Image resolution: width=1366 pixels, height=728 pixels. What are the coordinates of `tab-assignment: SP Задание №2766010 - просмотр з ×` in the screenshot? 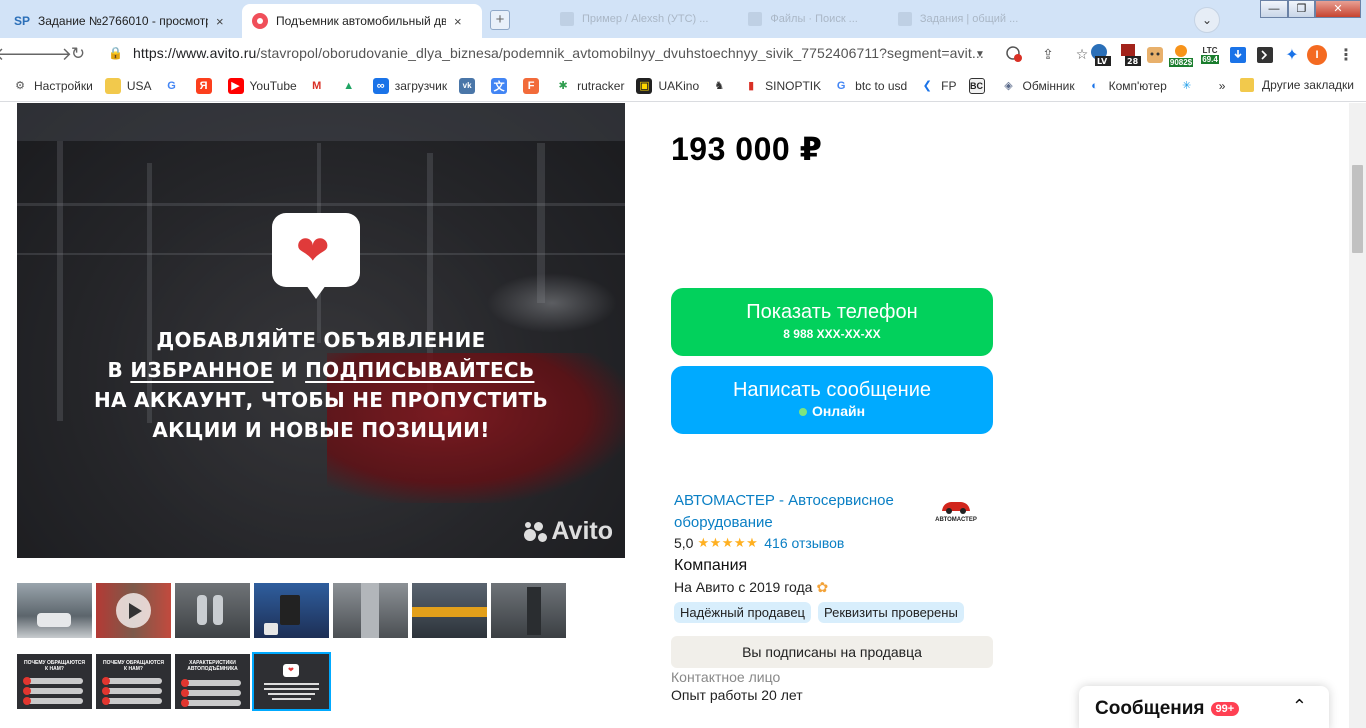 It's located at (123, 21).